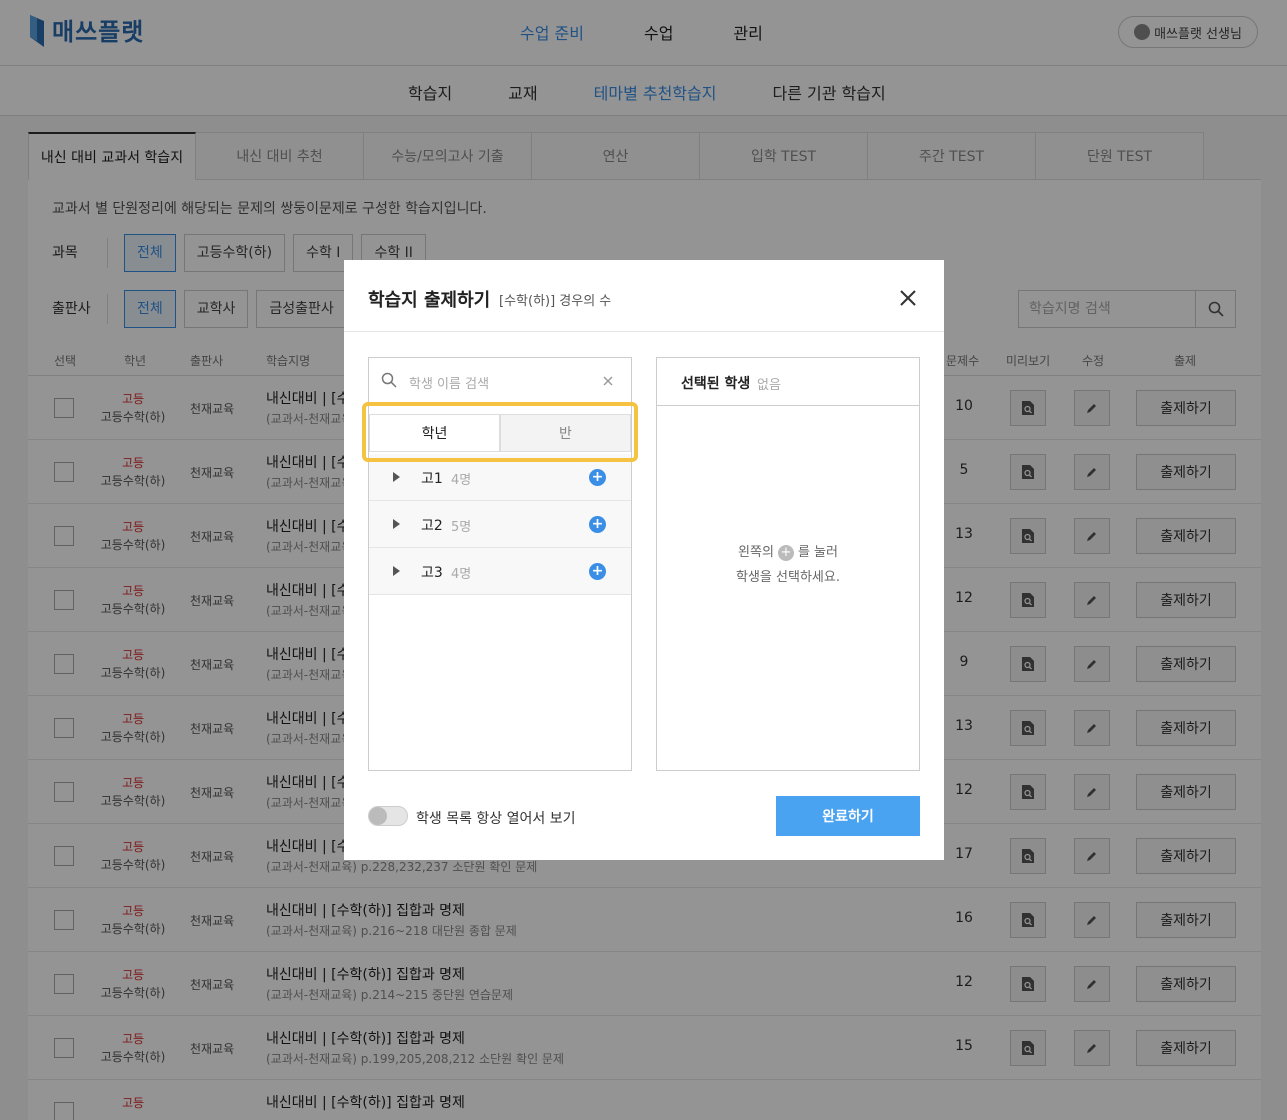 The height and width of the screenshot is (1120, 1287). Describe the element at coordinates (449, 382) in the screenshot. I see `student-search-input: 학생 이름 검색` at that location.